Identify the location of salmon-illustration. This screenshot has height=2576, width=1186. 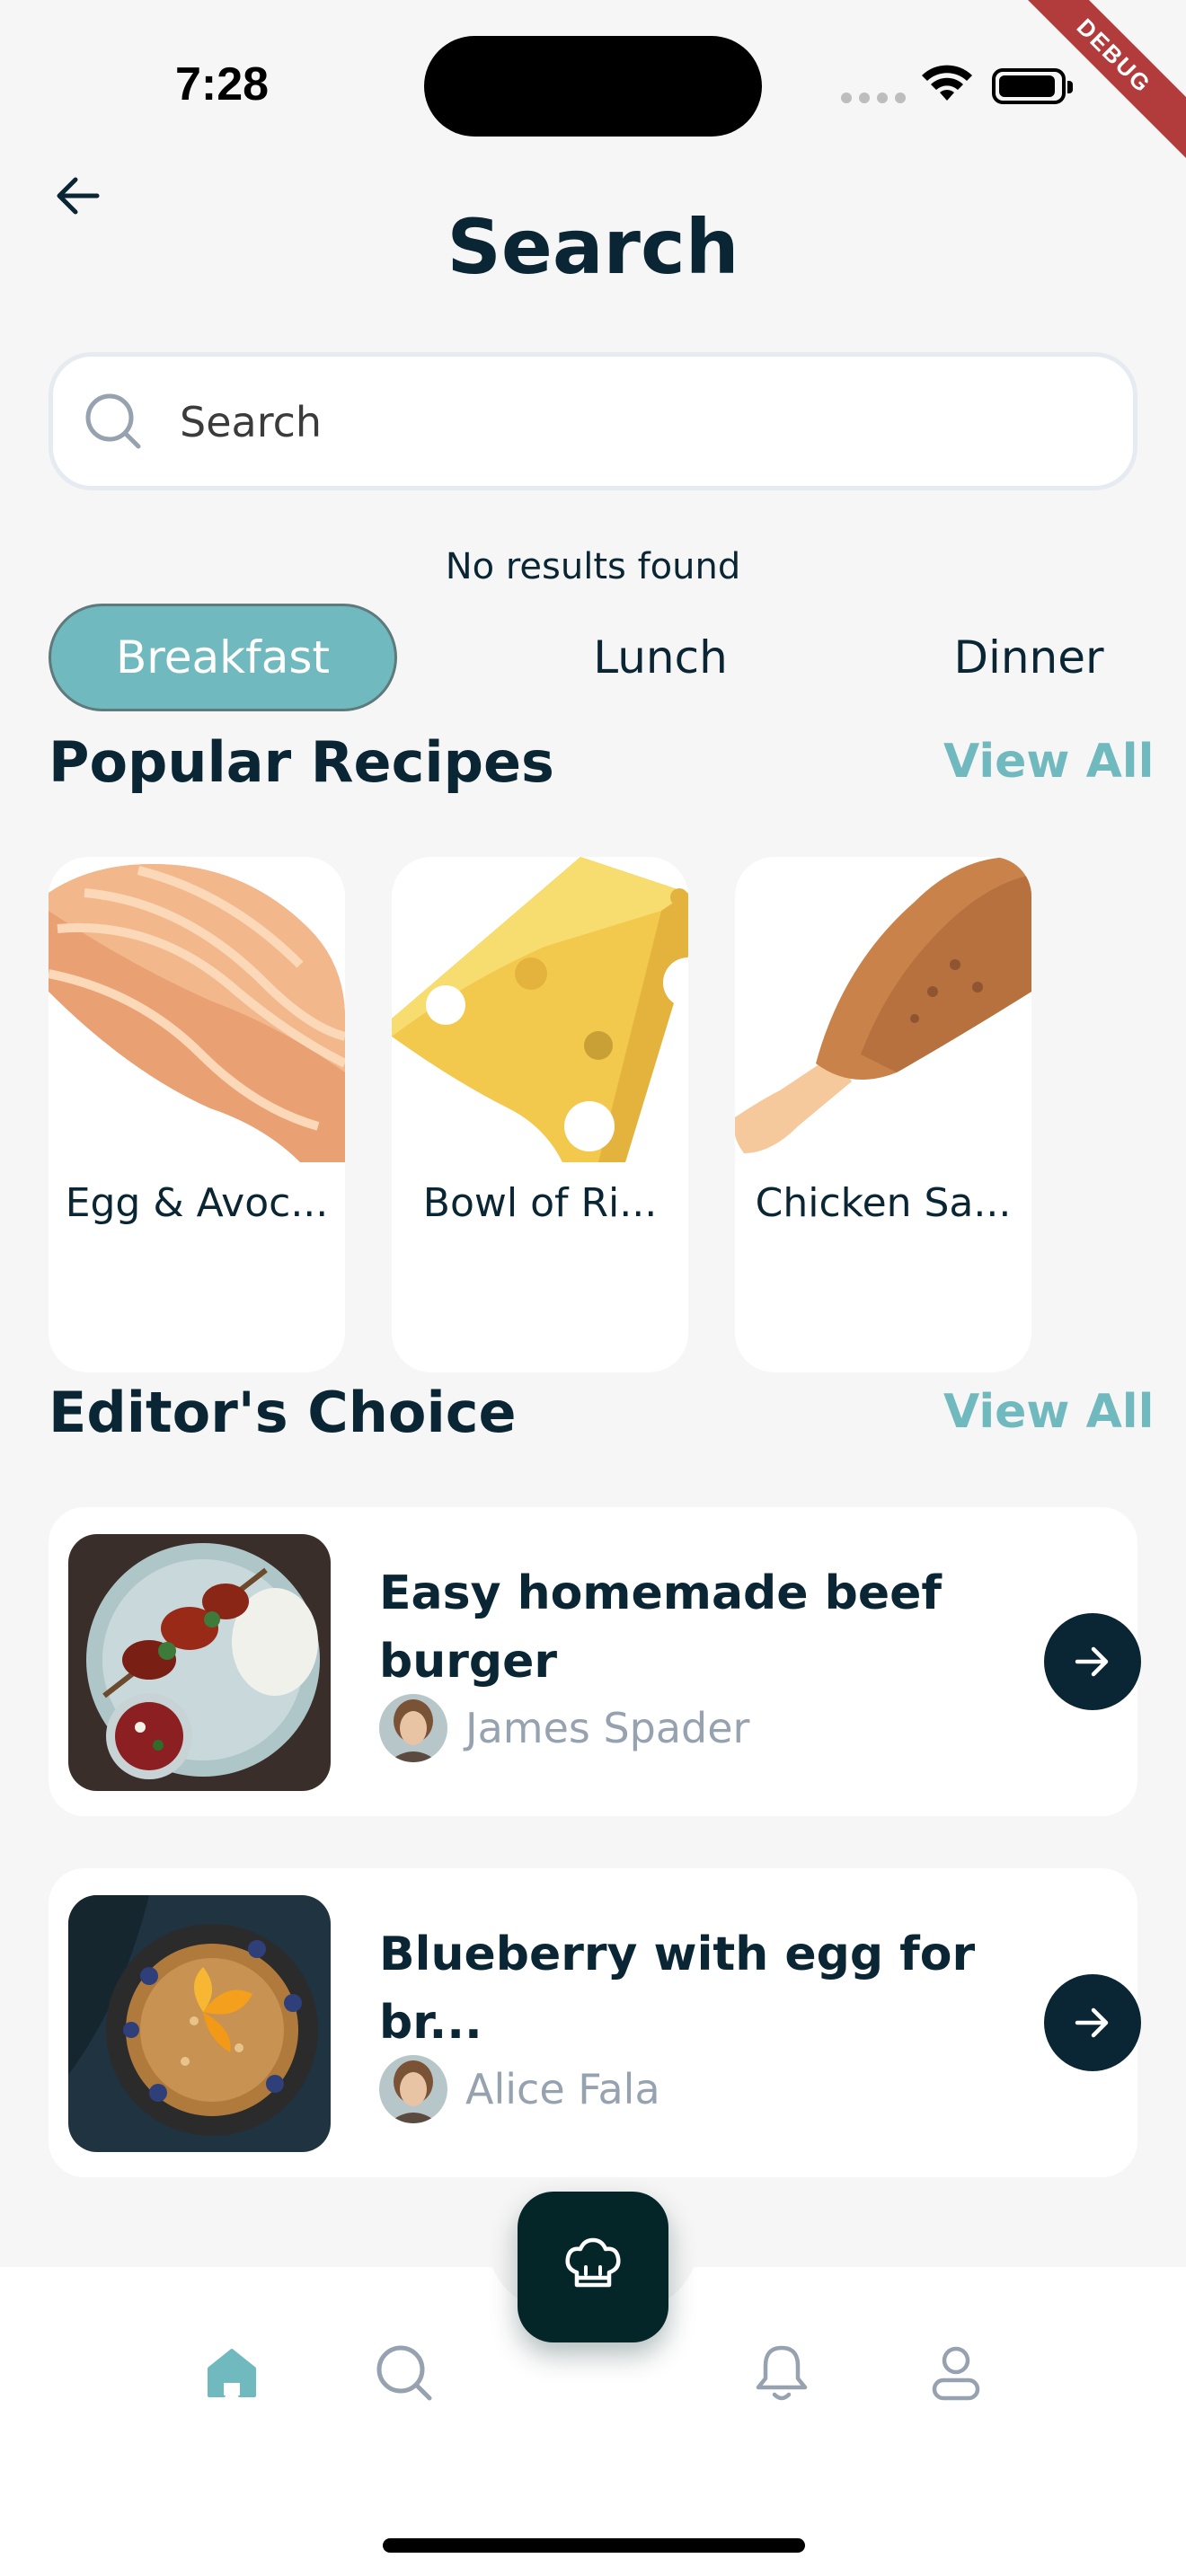
(197, 1013).